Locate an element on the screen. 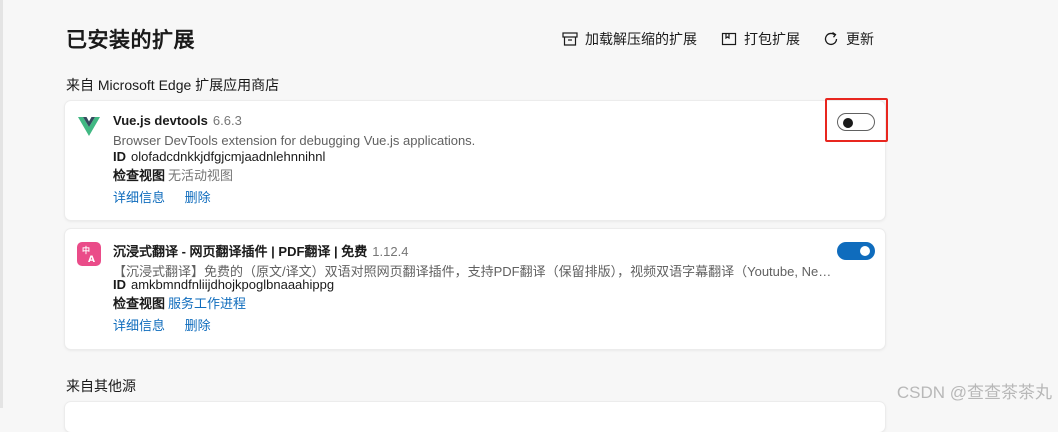  svg-text: 中 is located at coordinates (86, 250).